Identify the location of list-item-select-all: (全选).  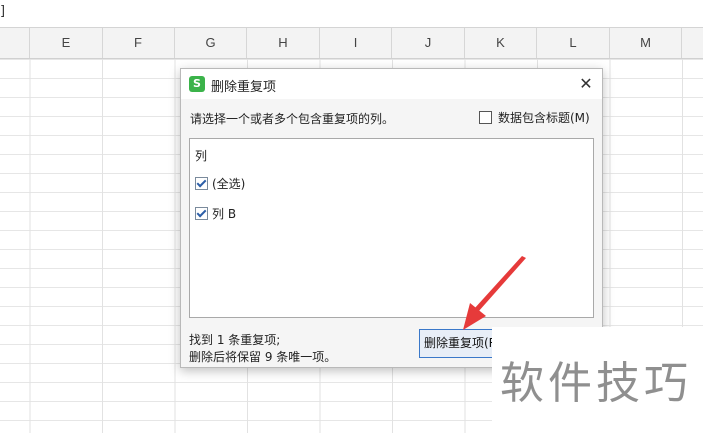
(220, 183).